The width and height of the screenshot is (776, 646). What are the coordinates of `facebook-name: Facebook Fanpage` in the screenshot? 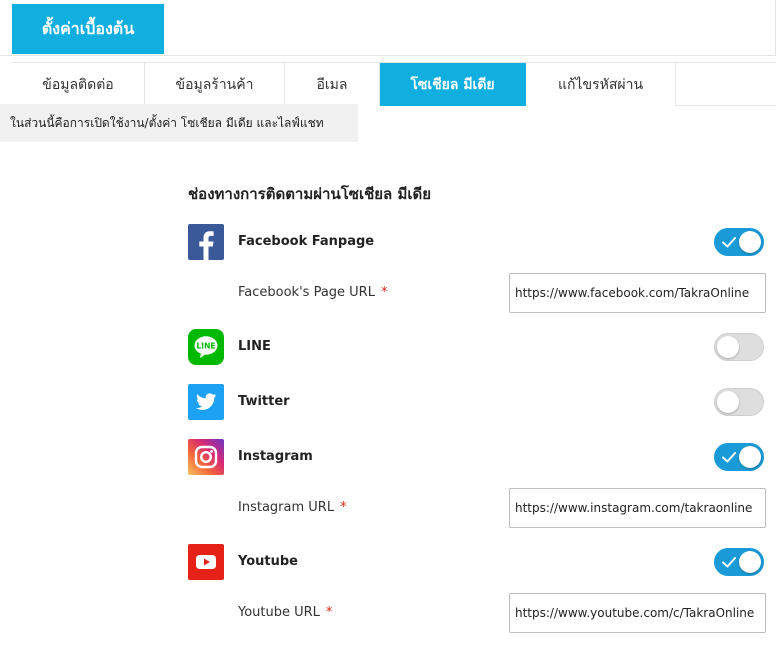 It's located at (306, 241).